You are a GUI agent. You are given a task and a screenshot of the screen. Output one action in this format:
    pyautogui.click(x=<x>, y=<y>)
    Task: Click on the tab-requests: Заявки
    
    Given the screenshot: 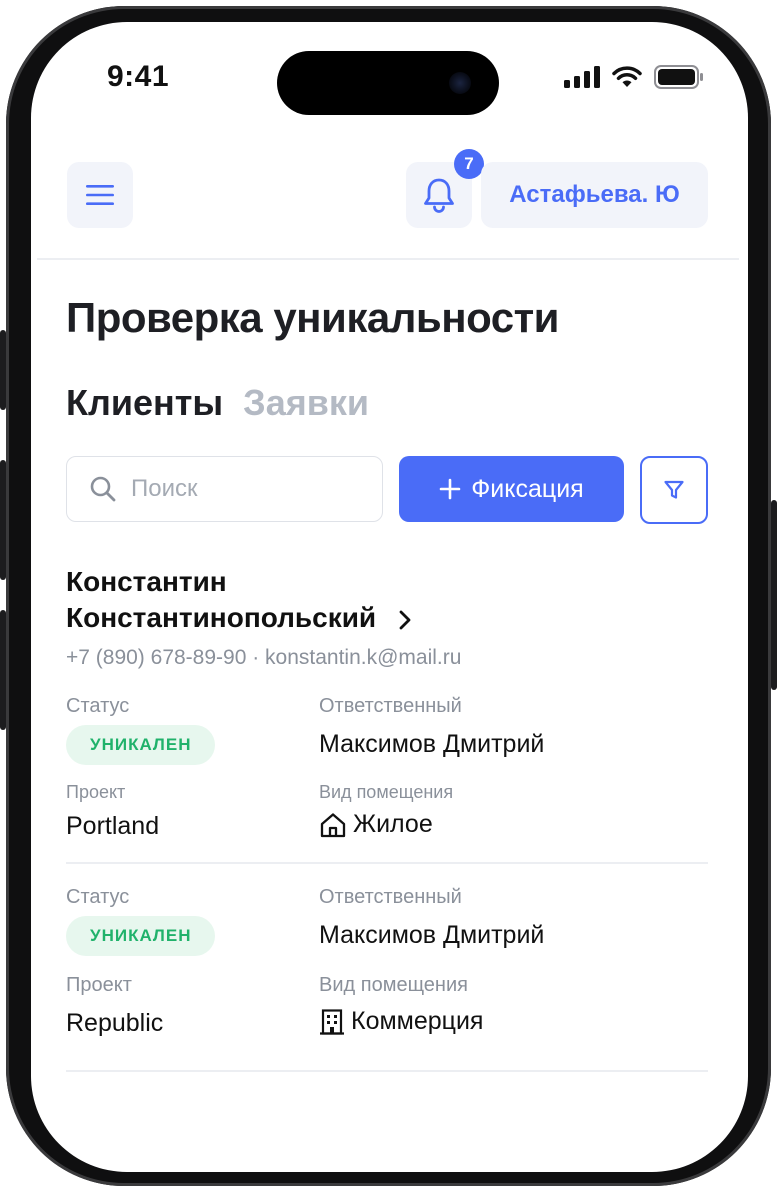 What is the action you would take?
    pyautogui.click(x=306, y=403)
    